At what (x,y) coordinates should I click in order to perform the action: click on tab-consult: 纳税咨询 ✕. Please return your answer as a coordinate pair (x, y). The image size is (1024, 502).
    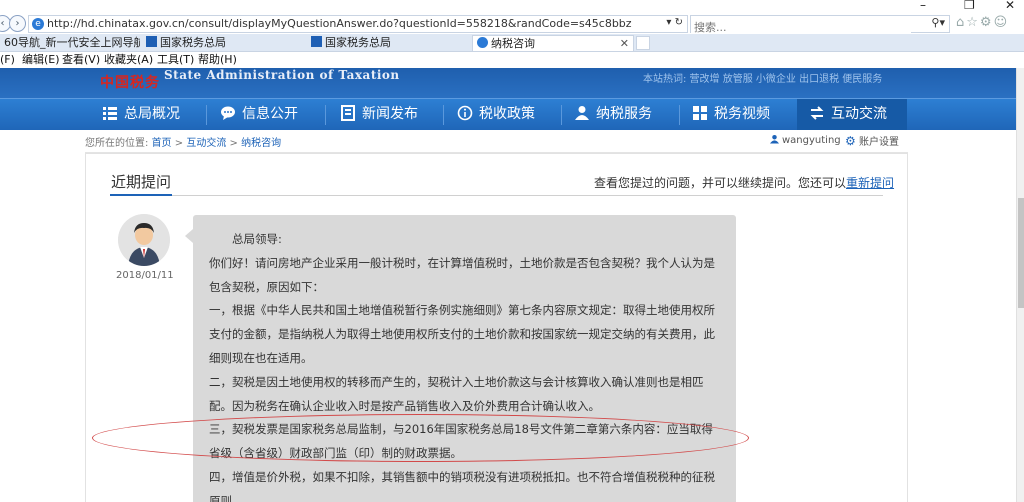
    Looking at the image, I should click on (553, 43).